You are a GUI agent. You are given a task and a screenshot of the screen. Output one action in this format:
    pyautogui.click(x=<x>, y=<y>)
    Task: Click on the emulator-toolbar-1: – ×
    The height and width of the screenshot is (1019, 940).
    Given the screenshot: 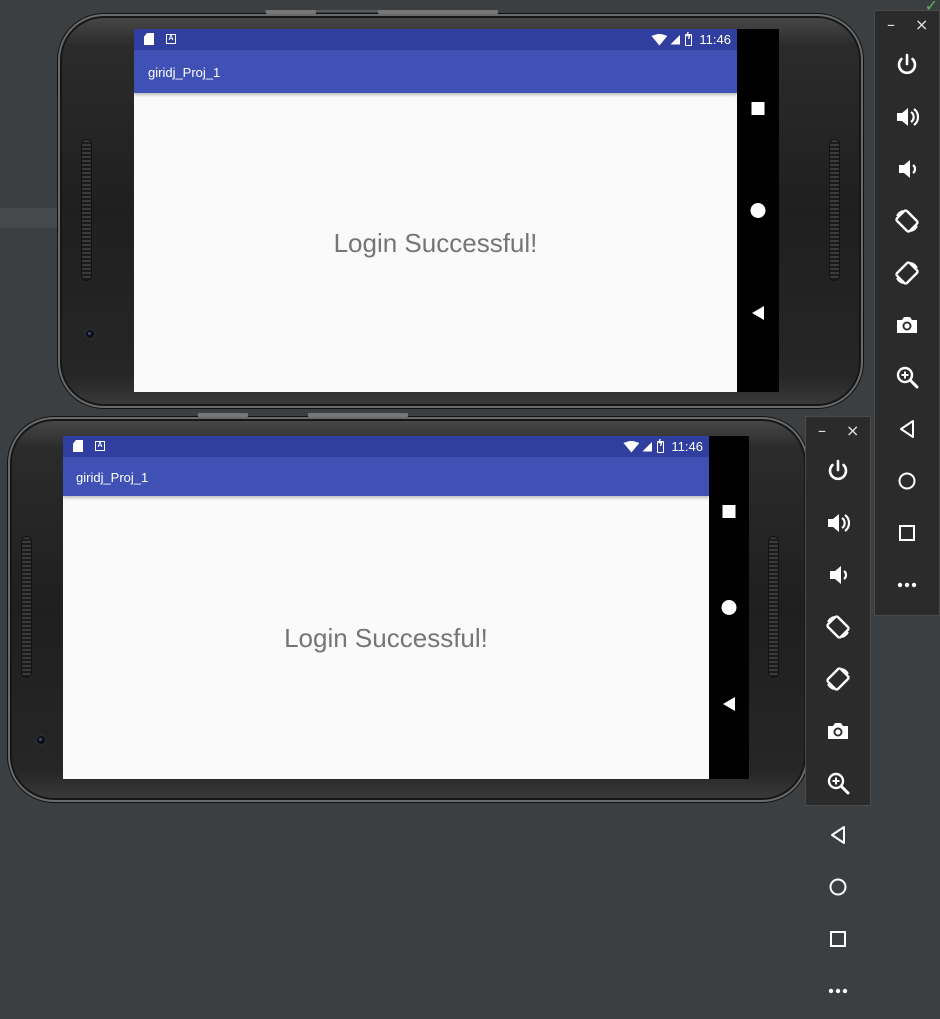 What is the action you would take?
    pyautogui.click(x=907, y=313)
    